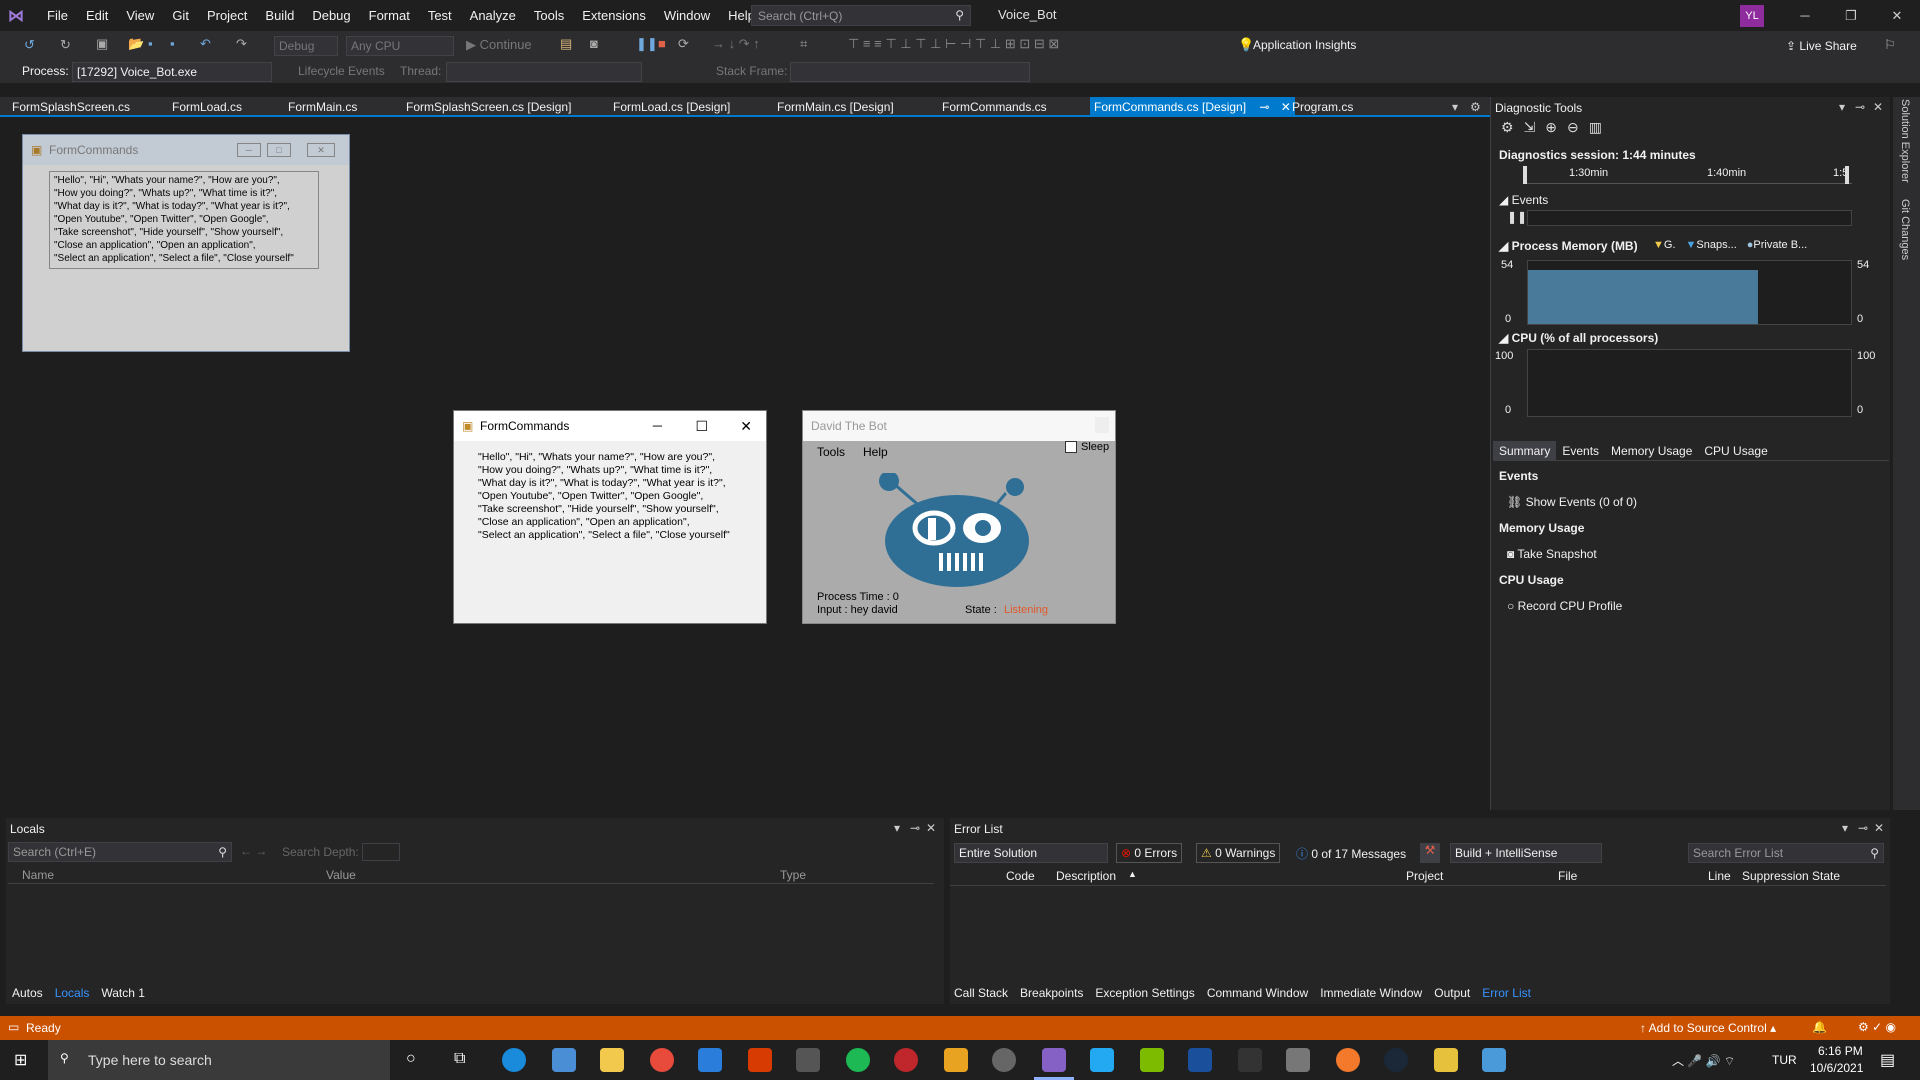  What do you see at coordinates (400, 46) in the screenshot?
I see `platform-select: Any CPU` at bounding box center [400, 46].